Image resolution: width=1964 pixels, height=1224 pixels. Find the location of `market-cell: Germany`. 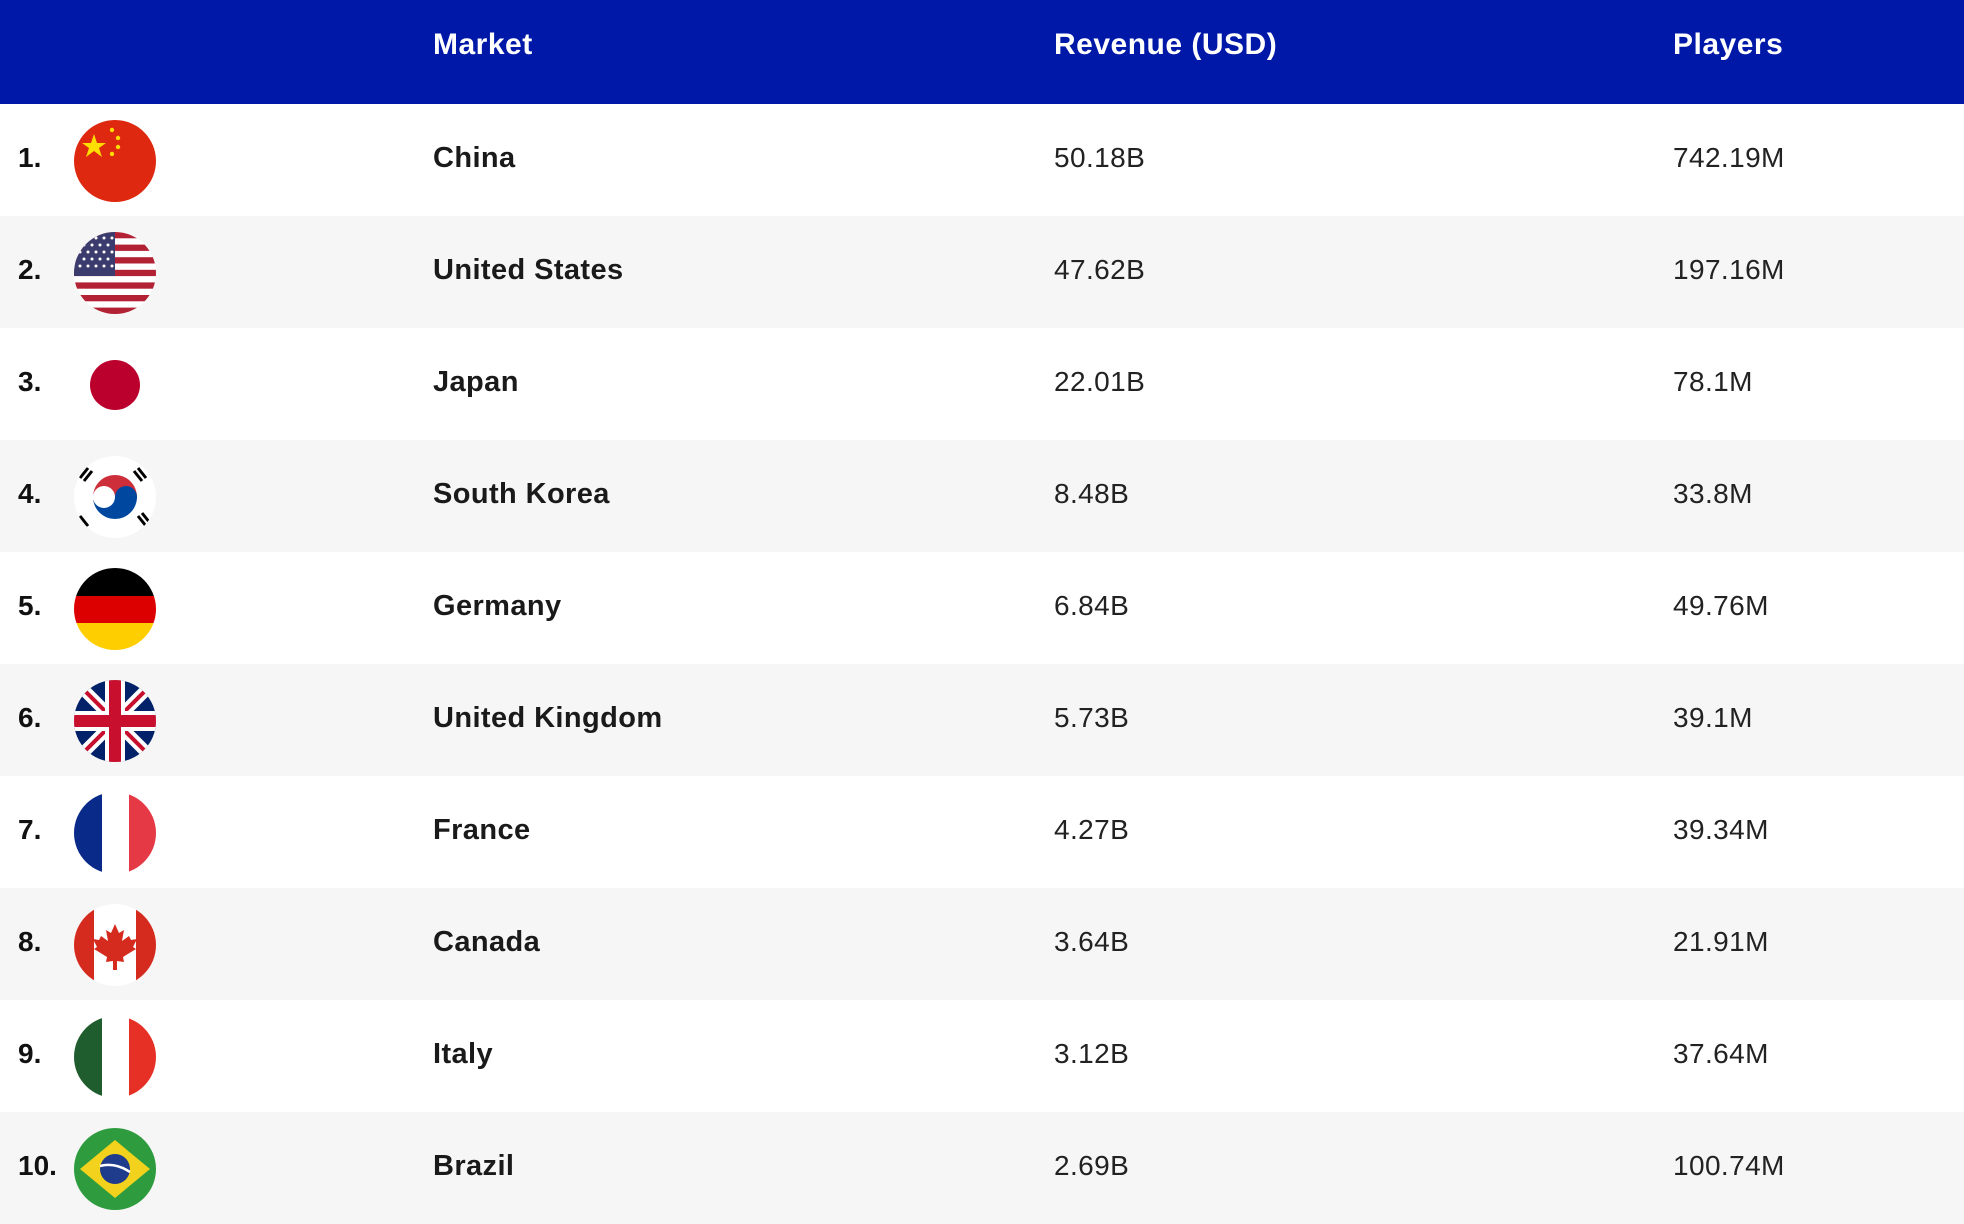

market-cell: Germany is located at coordinates (497, 606).